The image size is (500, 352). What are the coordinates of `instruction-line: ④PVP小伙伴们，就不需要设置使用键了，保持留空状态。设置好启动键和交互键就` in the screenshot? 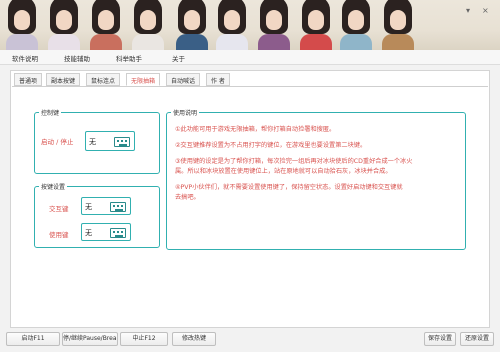 It's located at (289, 187).